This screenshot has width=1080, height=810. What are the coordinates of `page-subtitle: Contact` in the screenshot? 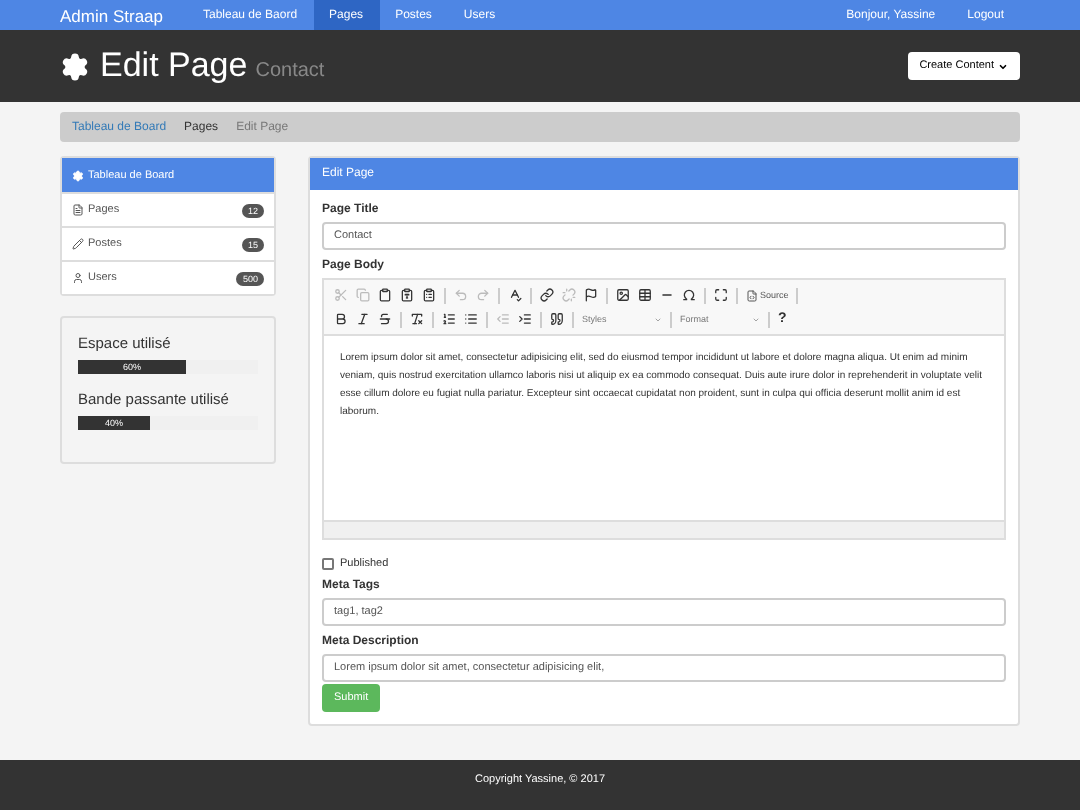 It's located at (290, 71).